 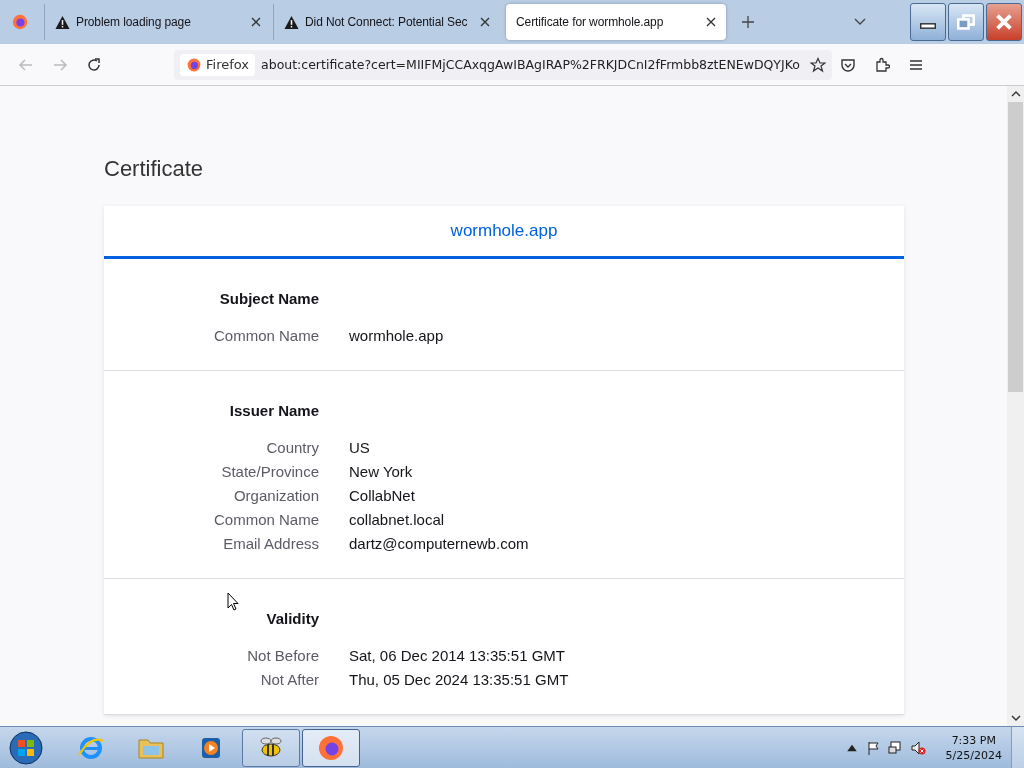 What do you see at coordinates (396, 336) in the screenshot?
I see `field-value: wormhole.app` at bounding box center [396, 336].